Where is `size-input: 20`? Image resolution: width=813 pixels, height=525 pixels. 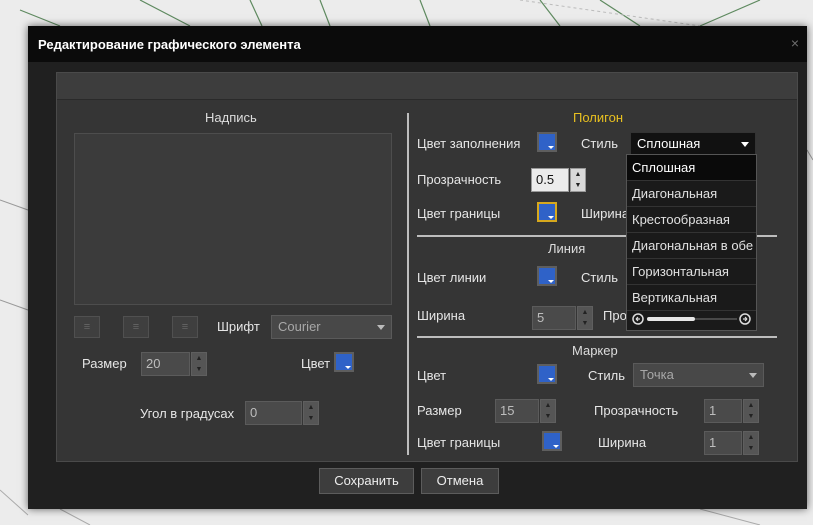
size-input: 20 is located at coordinates (165, 364).